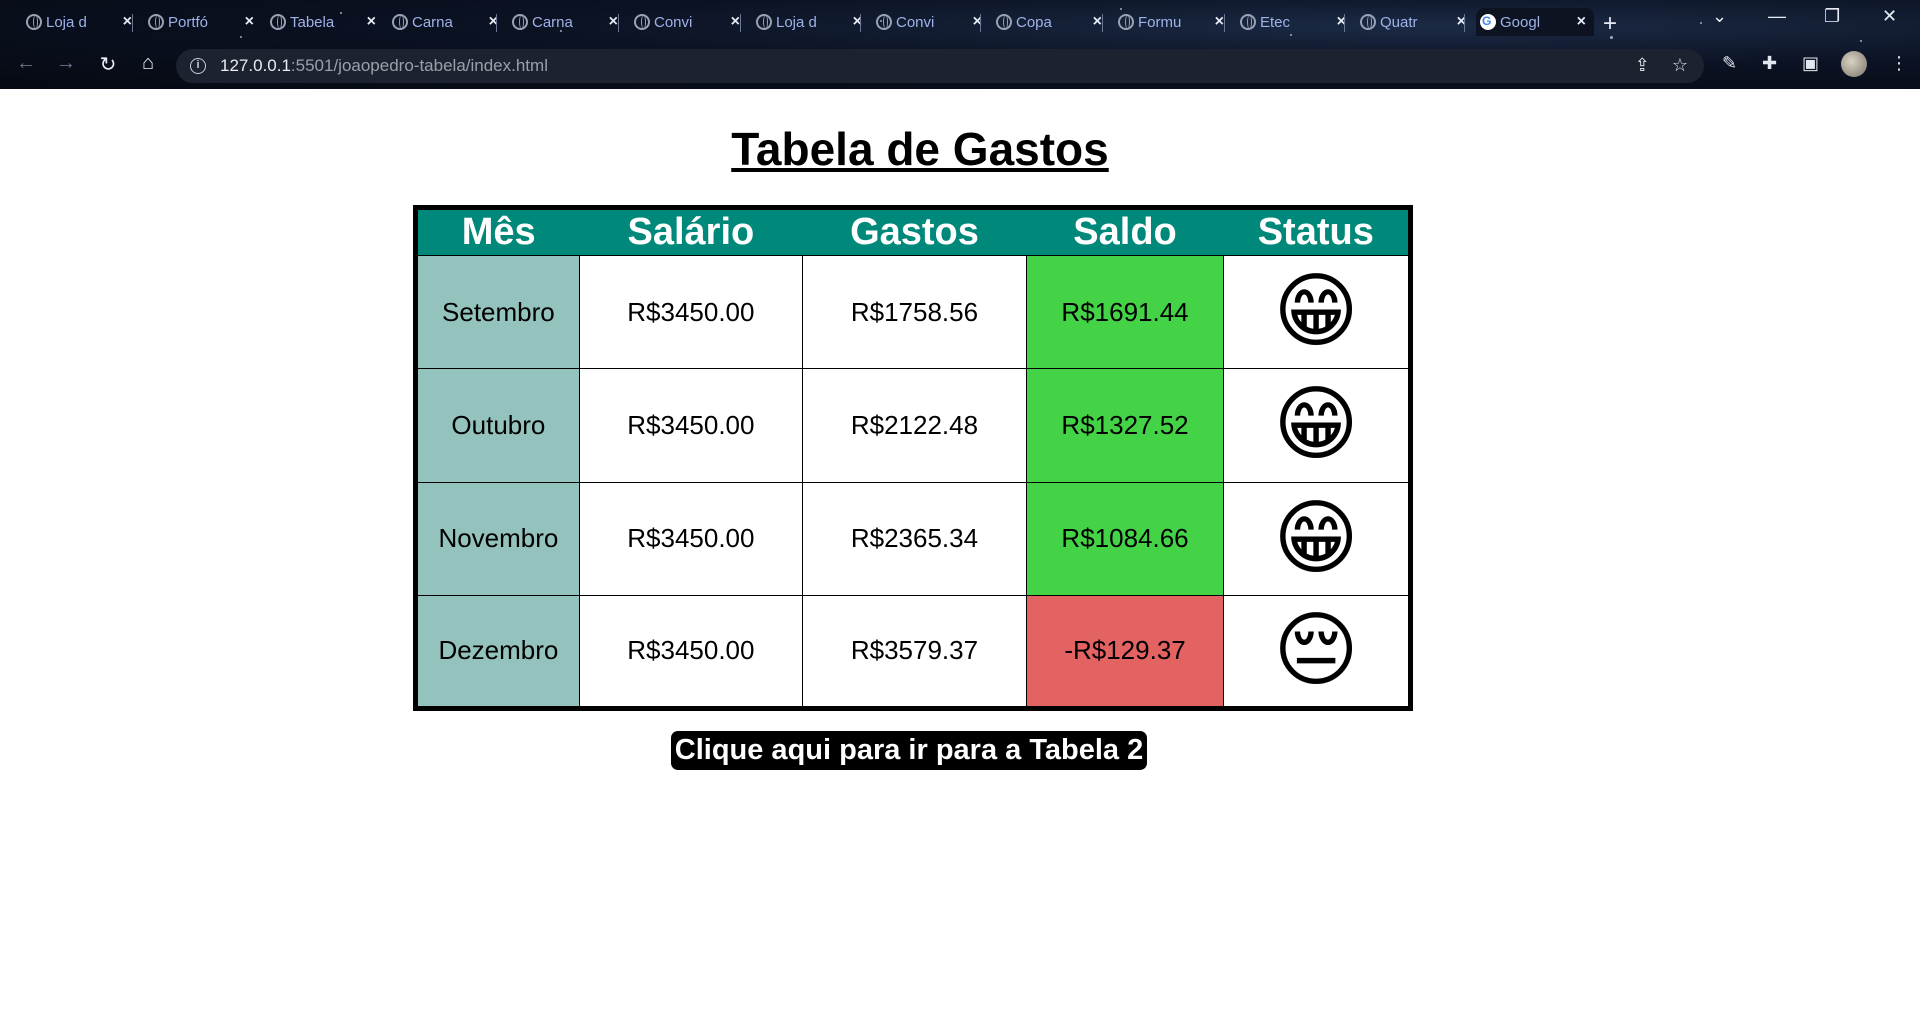 The image size is (1920, 1020). I want to click on tabela-2-link: Clique aqui para ir para a Tabela 2, so click(909, 750).